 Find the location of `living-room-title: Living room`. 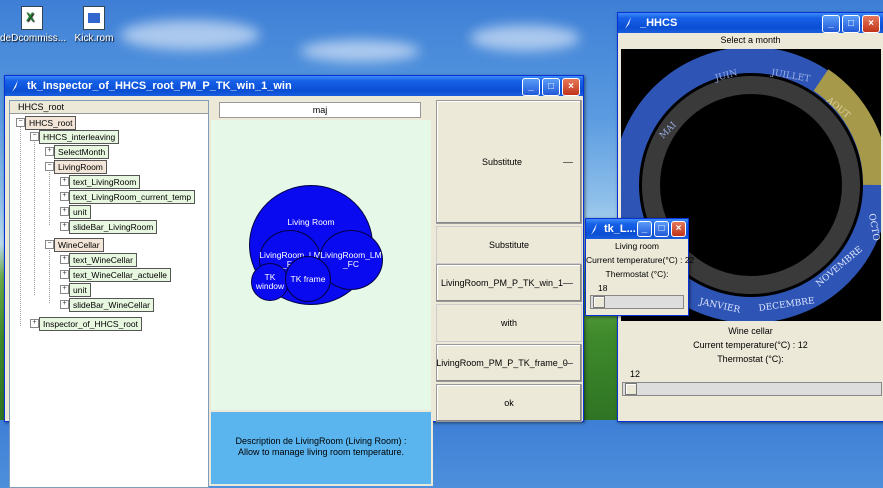

living-room-title: Living room is located at coordinates (637, 246).